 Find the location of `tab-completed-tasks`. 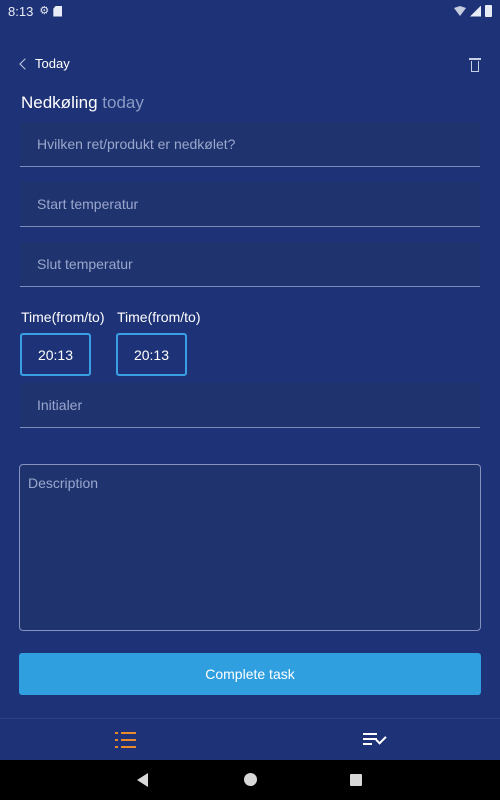

tab-completed-tasks is located at coordinates (375, 740).